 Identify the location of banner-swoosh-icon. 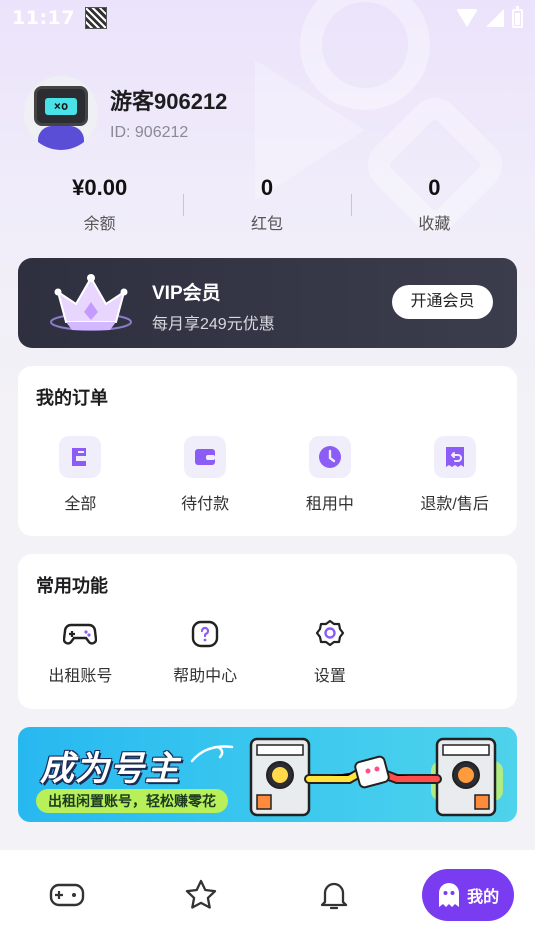
(212, 754).